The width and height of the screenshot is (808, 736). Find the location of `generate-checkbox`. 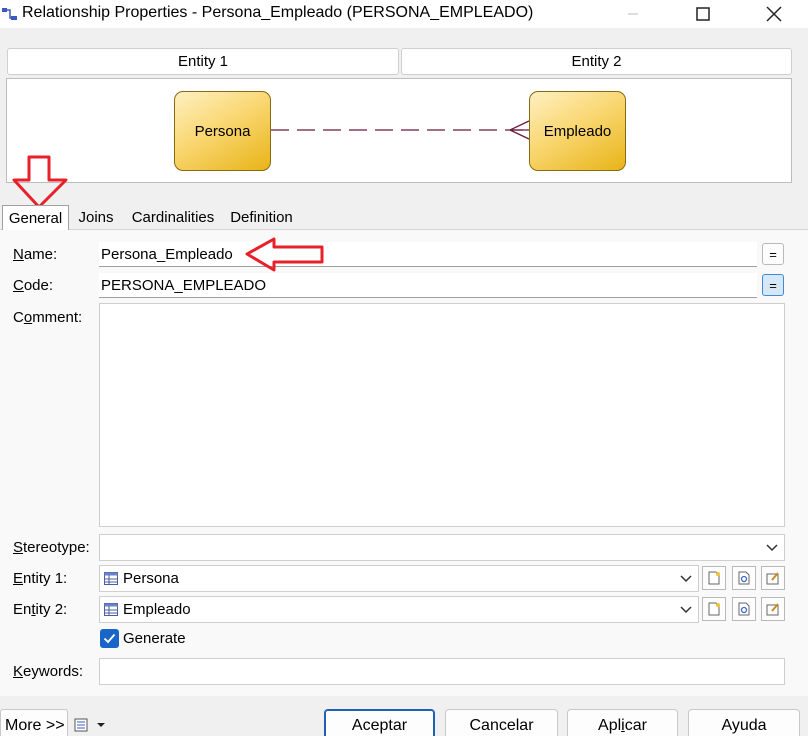

generate-checkbox is located at coordinates (109, 638).